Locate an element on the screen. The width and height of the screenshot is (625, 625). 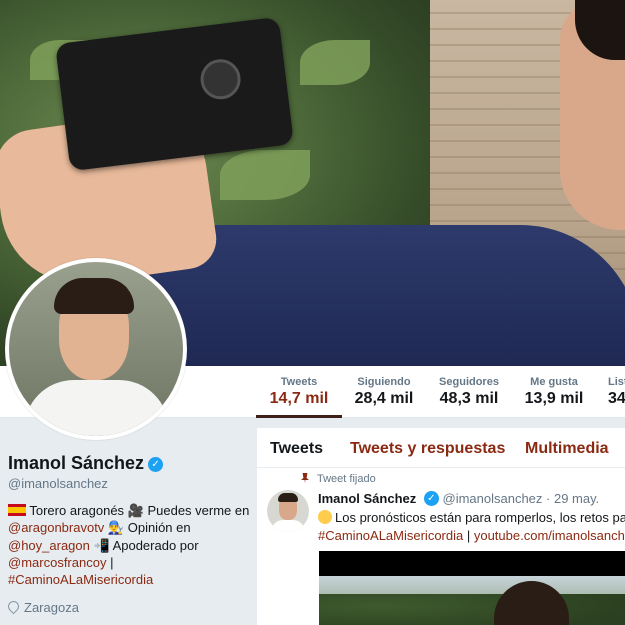
tweet-author-name: Imanol Sánchez is located at coordinates (367, 498).